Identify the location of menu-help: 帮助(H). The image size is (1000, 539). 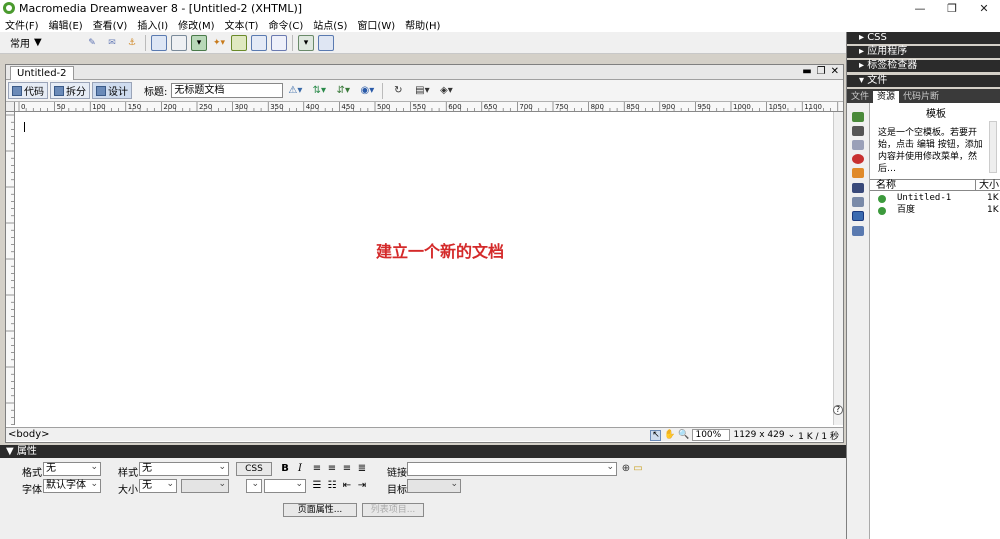
(422, 24).